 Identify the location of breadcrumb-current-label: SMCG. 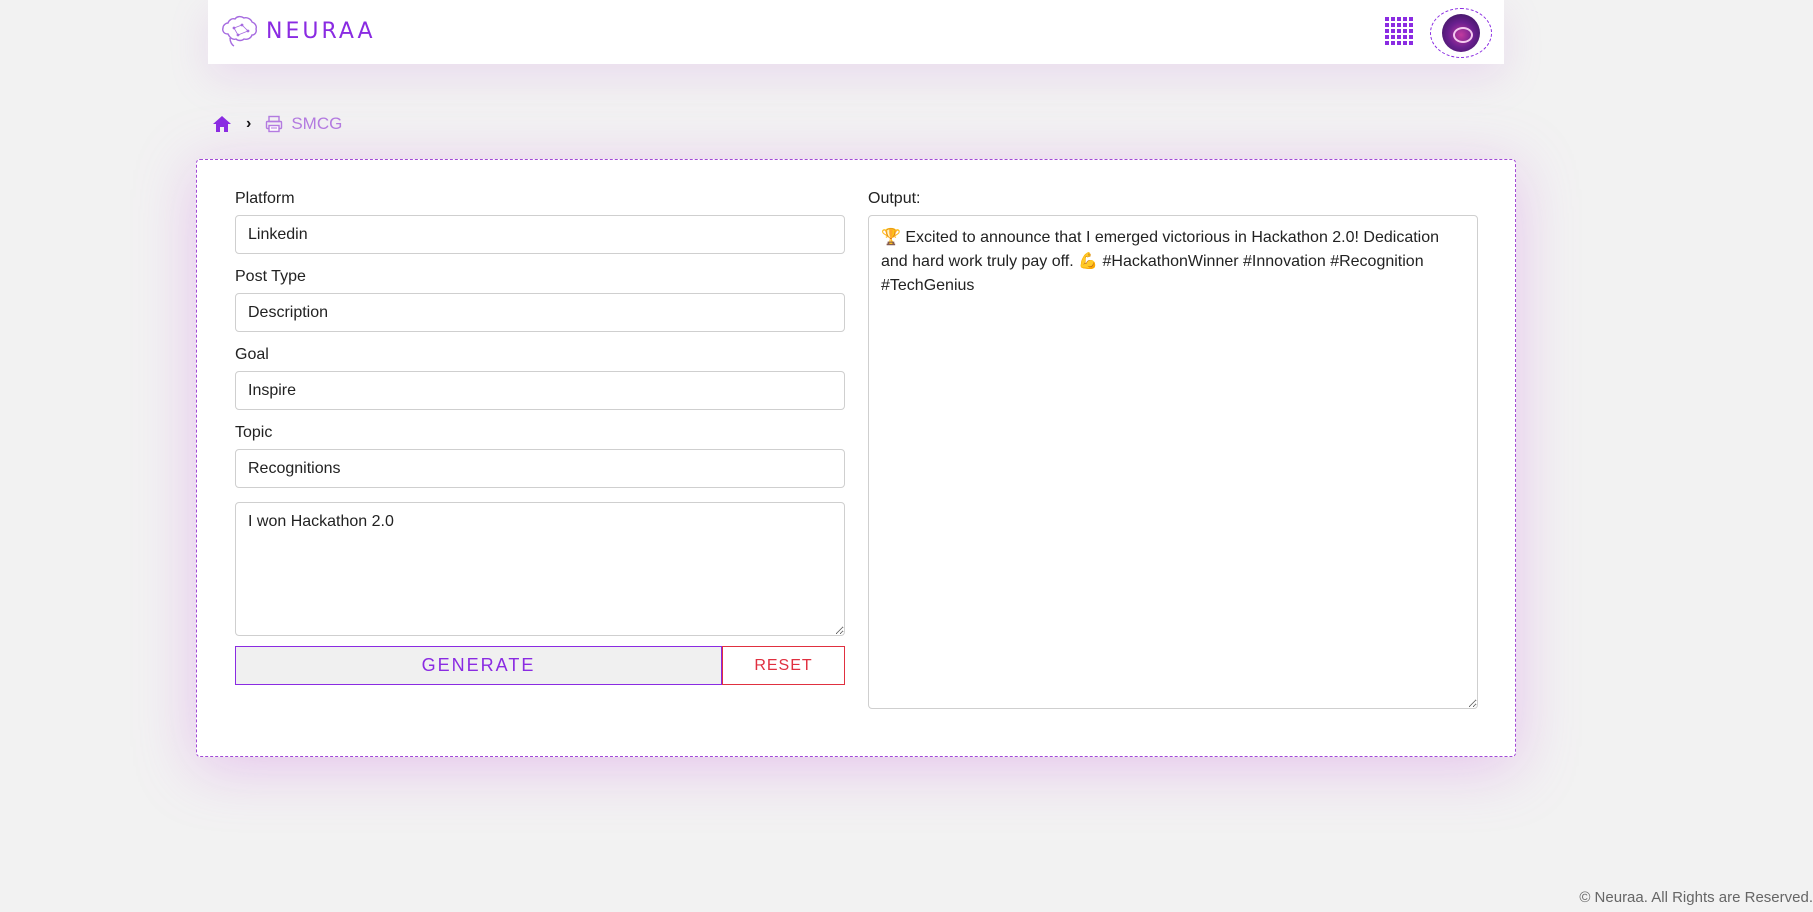
(317, 123).